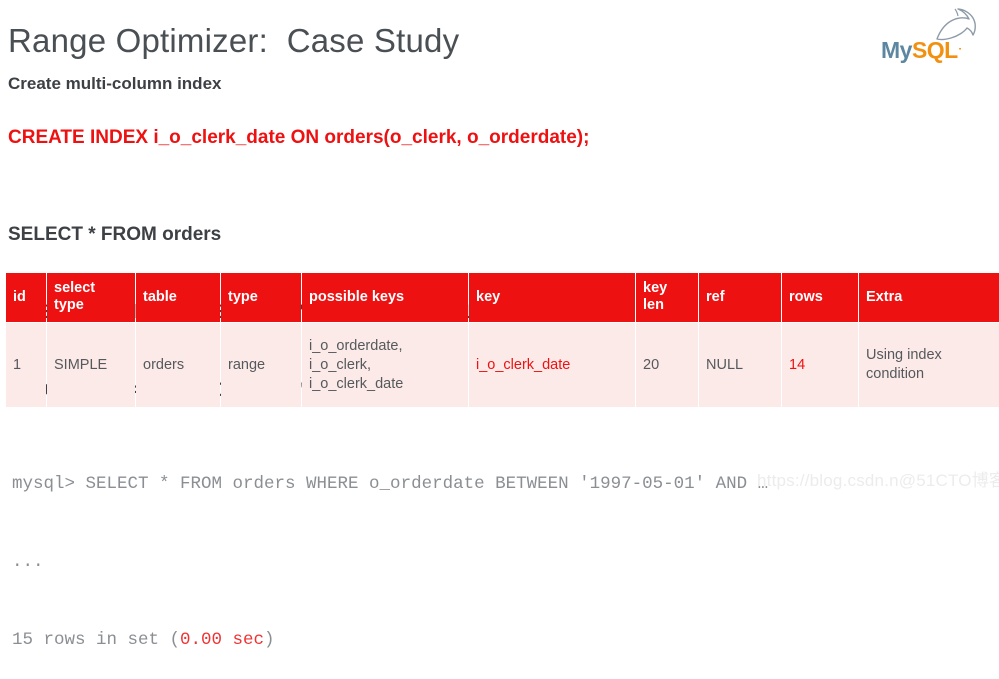  Describe the element at coordinates (115, 234) in the screenshot. I see `query-line-1: SELECT * FROM orders` at that location.